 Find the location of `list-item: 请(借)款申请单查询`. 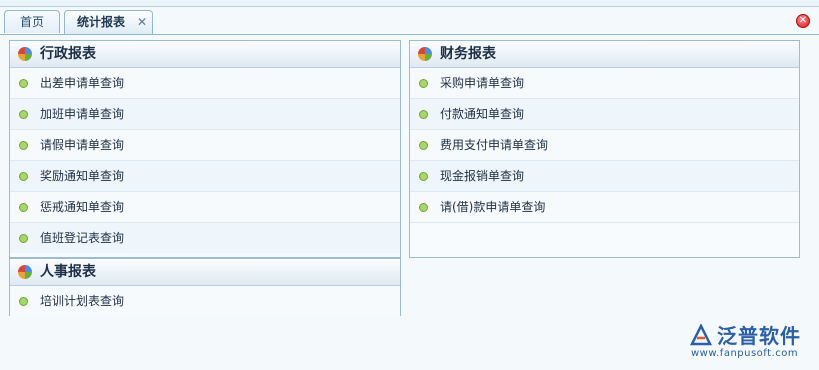

list-item: 请(借)款申请单查询 is located at coordinates (604, 207).